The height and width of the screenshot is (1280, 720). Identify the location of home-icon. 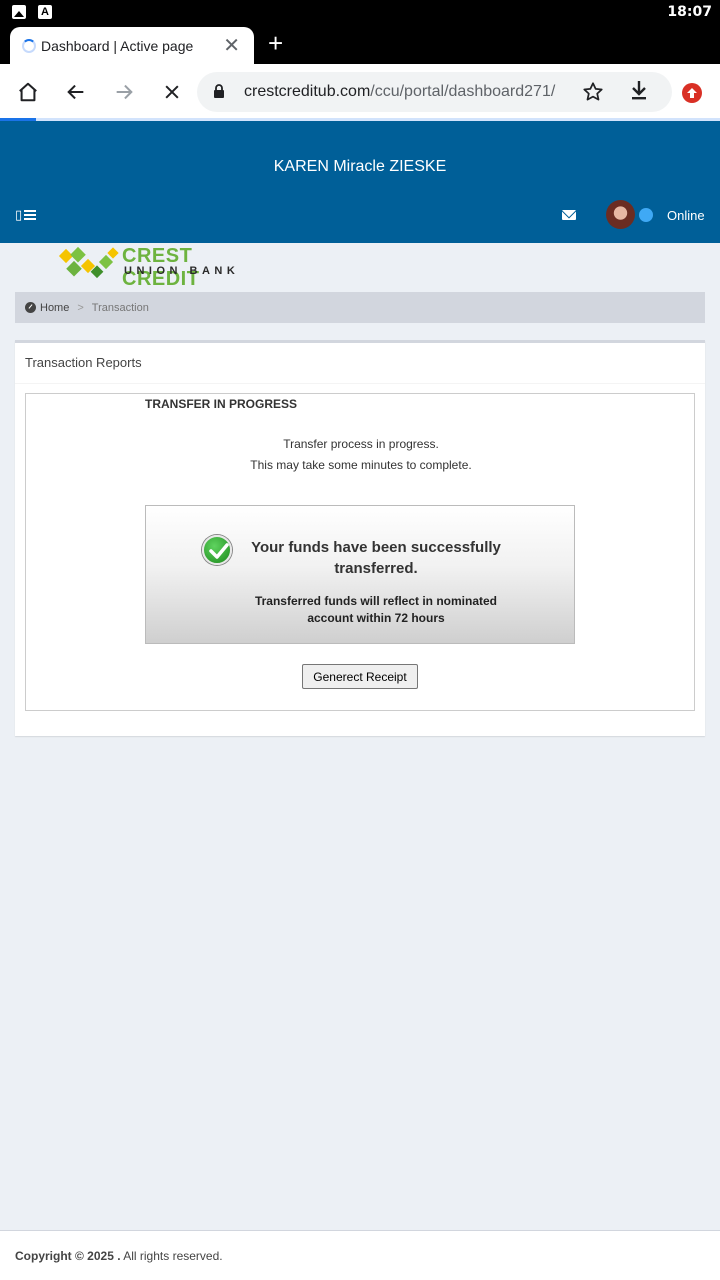
(28, 92).